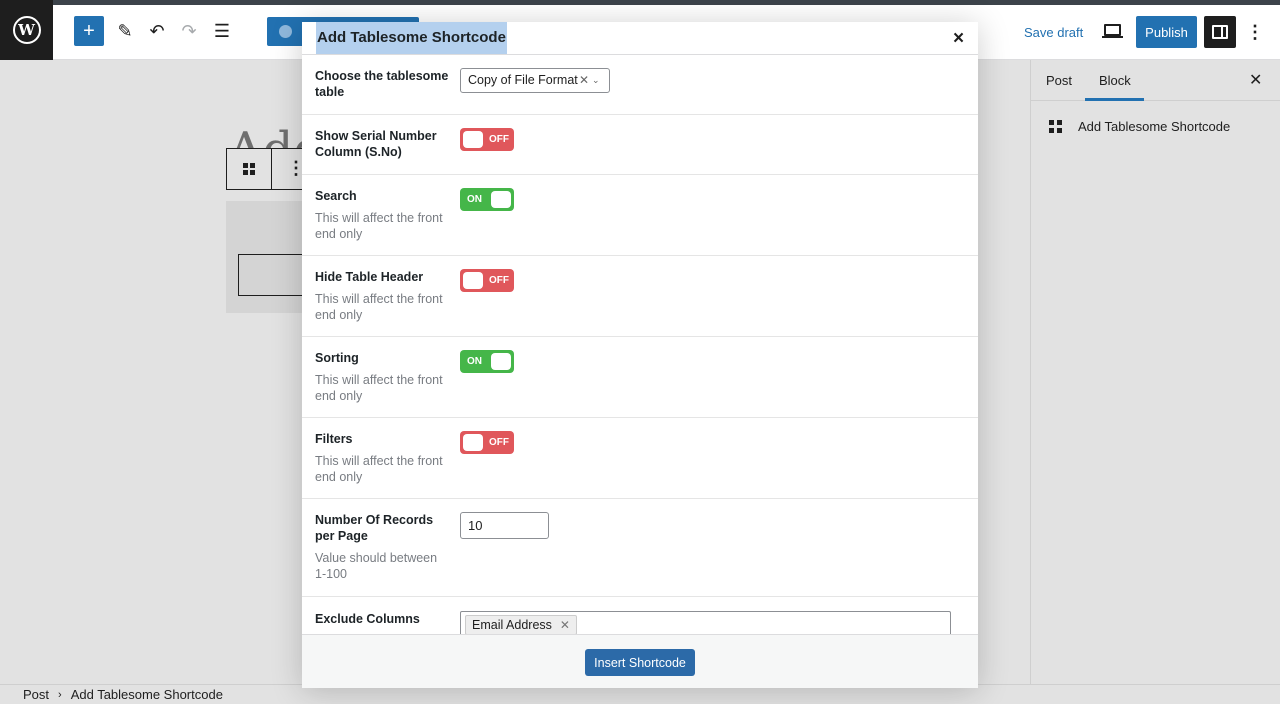 The height and width of the screenshot is (704, 1280). Describe the element at coordinates (376, 144) in the screenshot. I see `field-label: Show Serial Number Column (S.No)` at that location.